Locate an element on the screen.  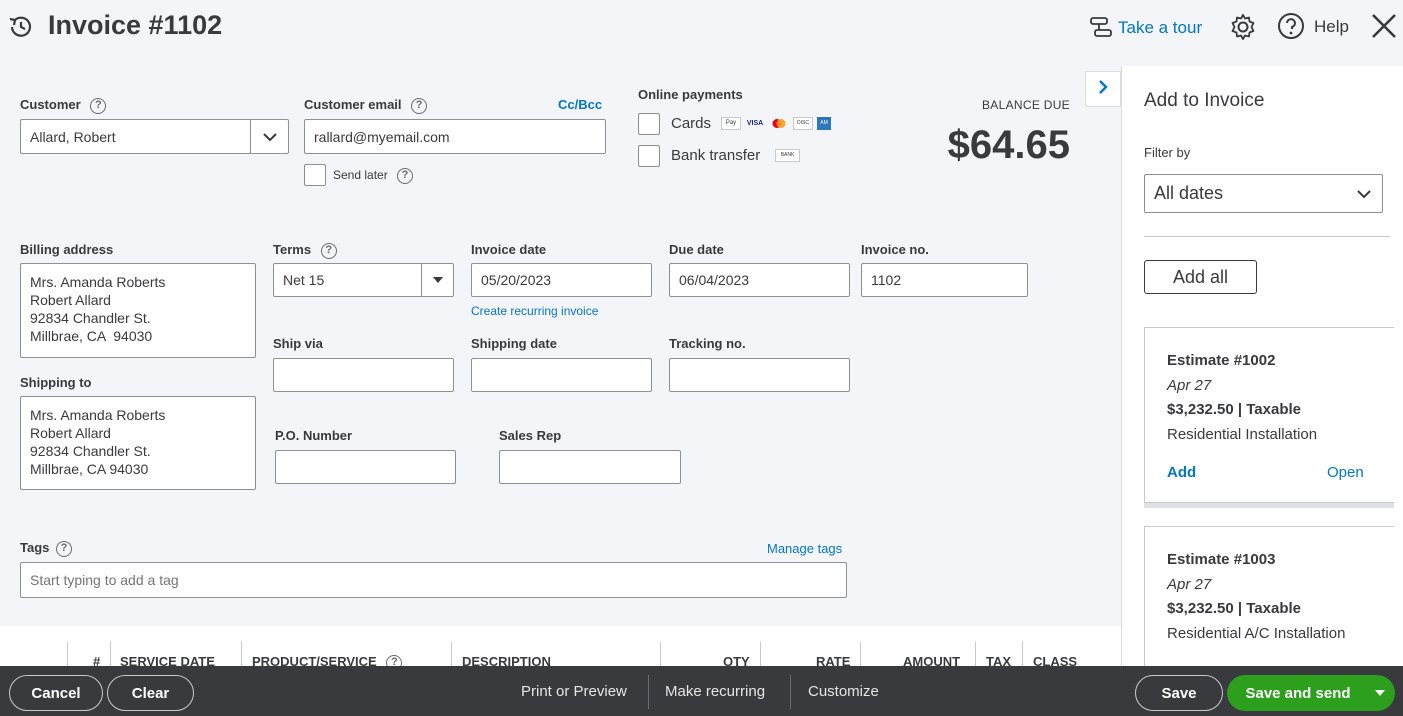
page-title: Invoice #1102 is located at coordinates (135, 25).